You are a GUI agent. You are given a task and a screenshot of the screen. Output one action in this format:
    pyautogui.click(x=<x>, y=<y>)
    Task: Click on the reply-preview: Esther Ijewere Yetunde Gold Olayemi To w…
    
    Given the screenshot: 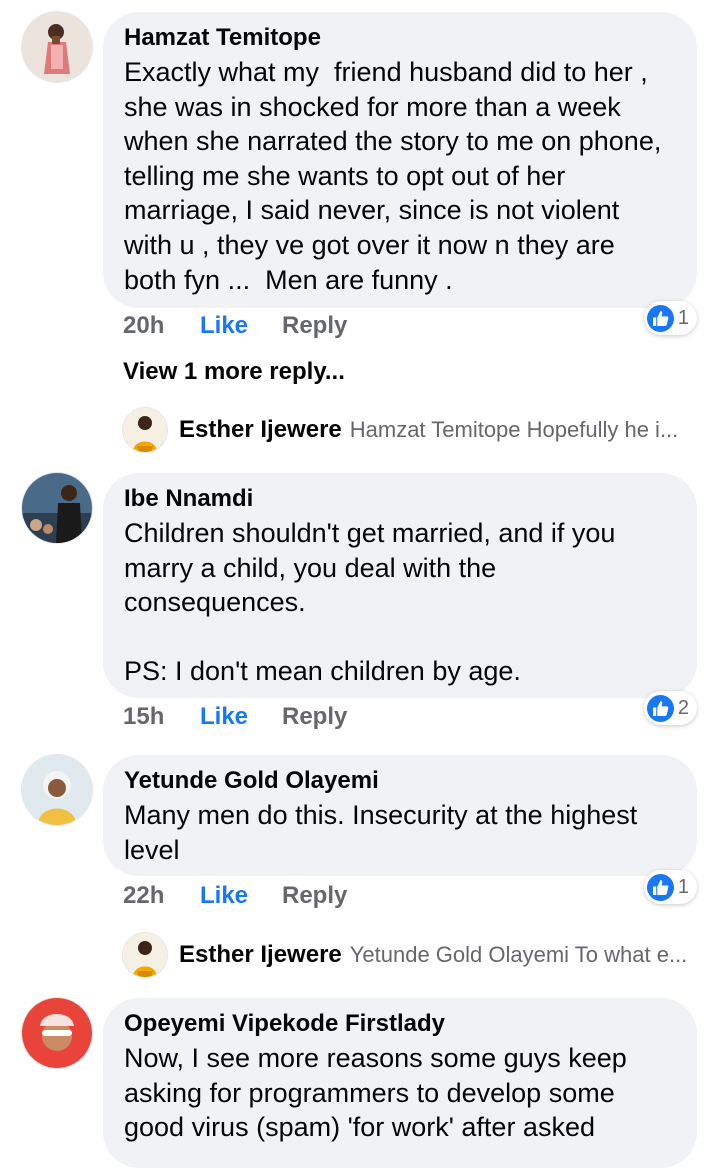 What is the action you would take?
    pyautogui.click(x=408, y=955)
    